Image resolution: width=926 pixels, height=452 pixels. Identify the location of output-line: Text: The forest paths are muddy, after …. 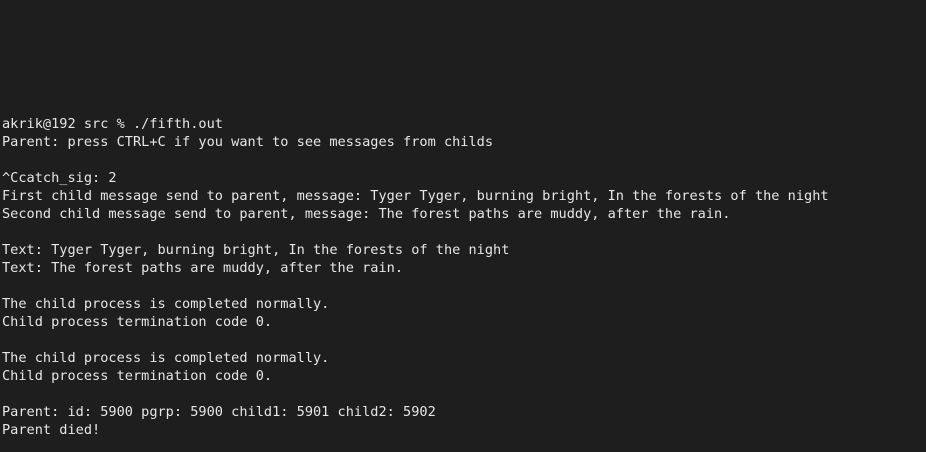
(203, 268).